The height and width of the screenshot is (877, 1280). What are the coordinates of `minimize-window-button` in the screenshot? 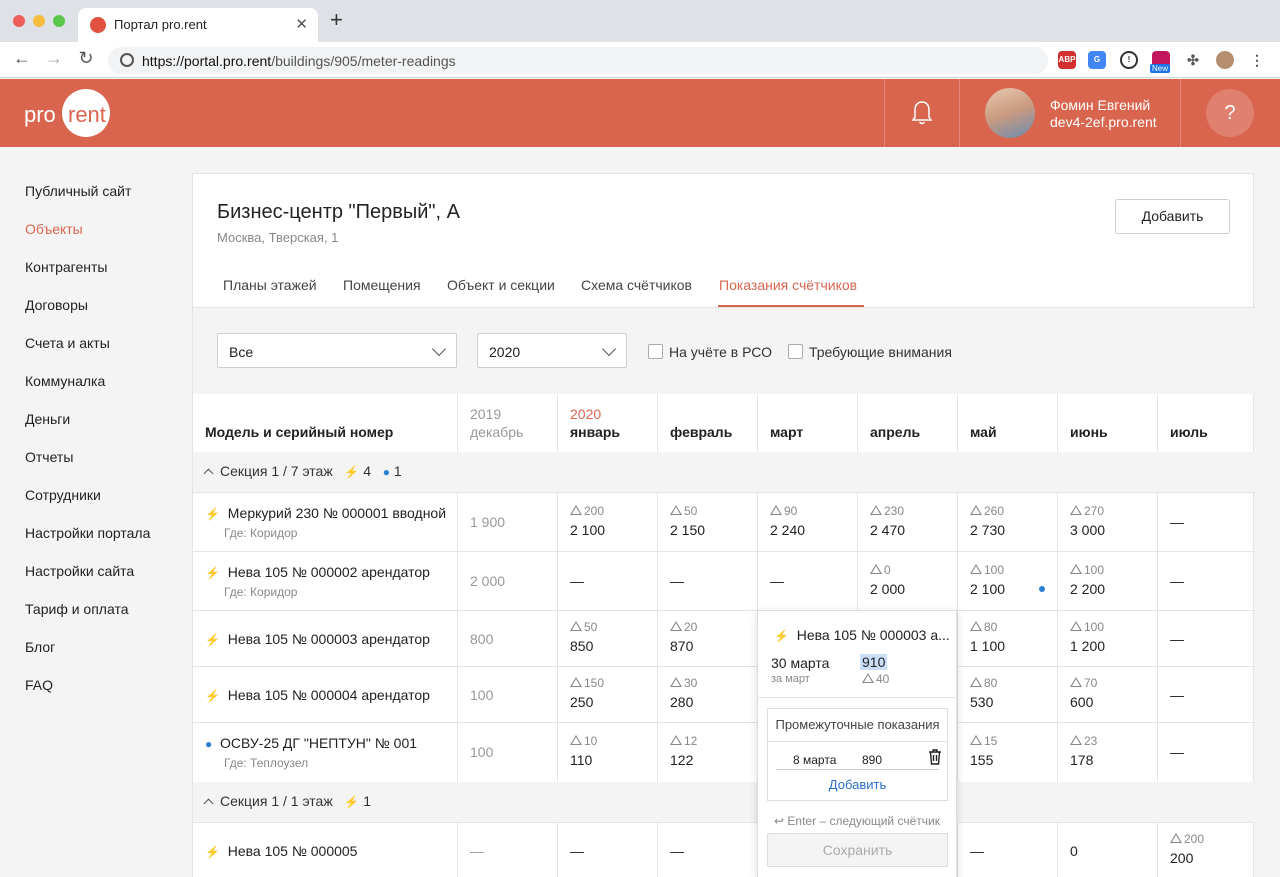 It's located at (39, 21).